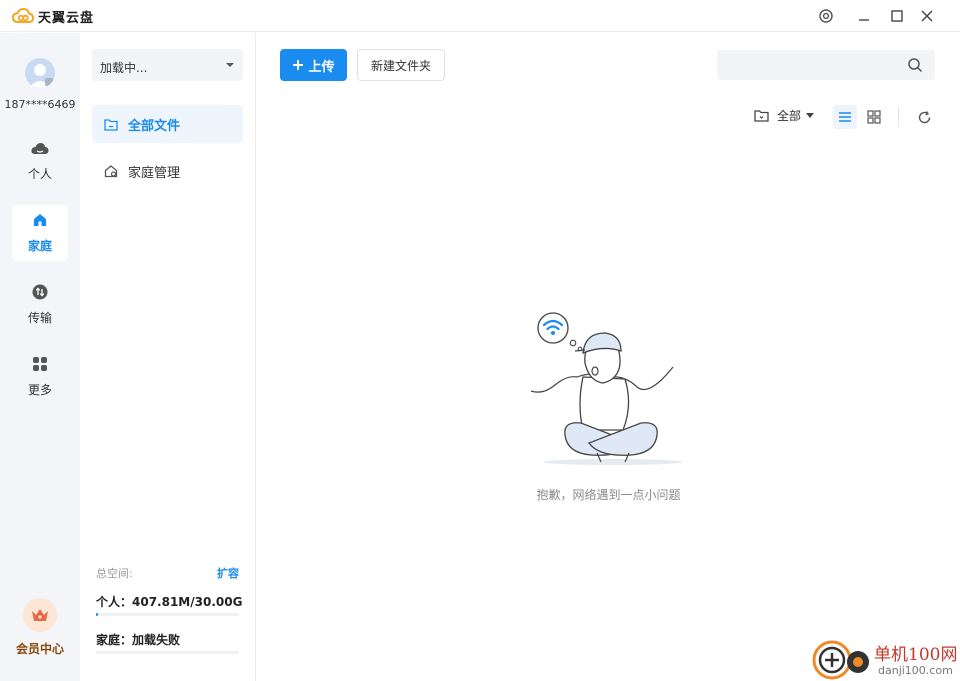 This screenshot has width=960, height=681. What do you see at coordinates (228, 573) in the screenshot?
I see `expand-storage-link: 扩容` at bounding box center [228, 573].